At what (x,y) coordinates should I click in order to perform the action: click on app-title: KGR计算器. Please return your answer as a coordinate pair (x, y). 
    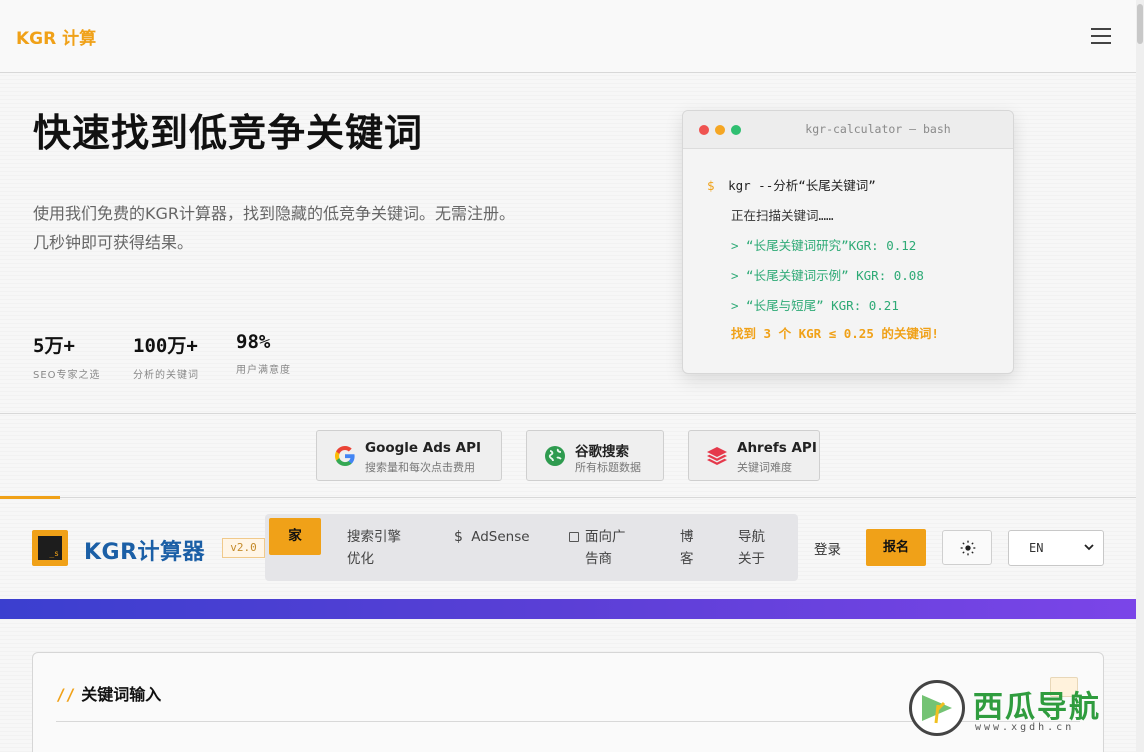
    Looking at the image, I should click on (144, 550).